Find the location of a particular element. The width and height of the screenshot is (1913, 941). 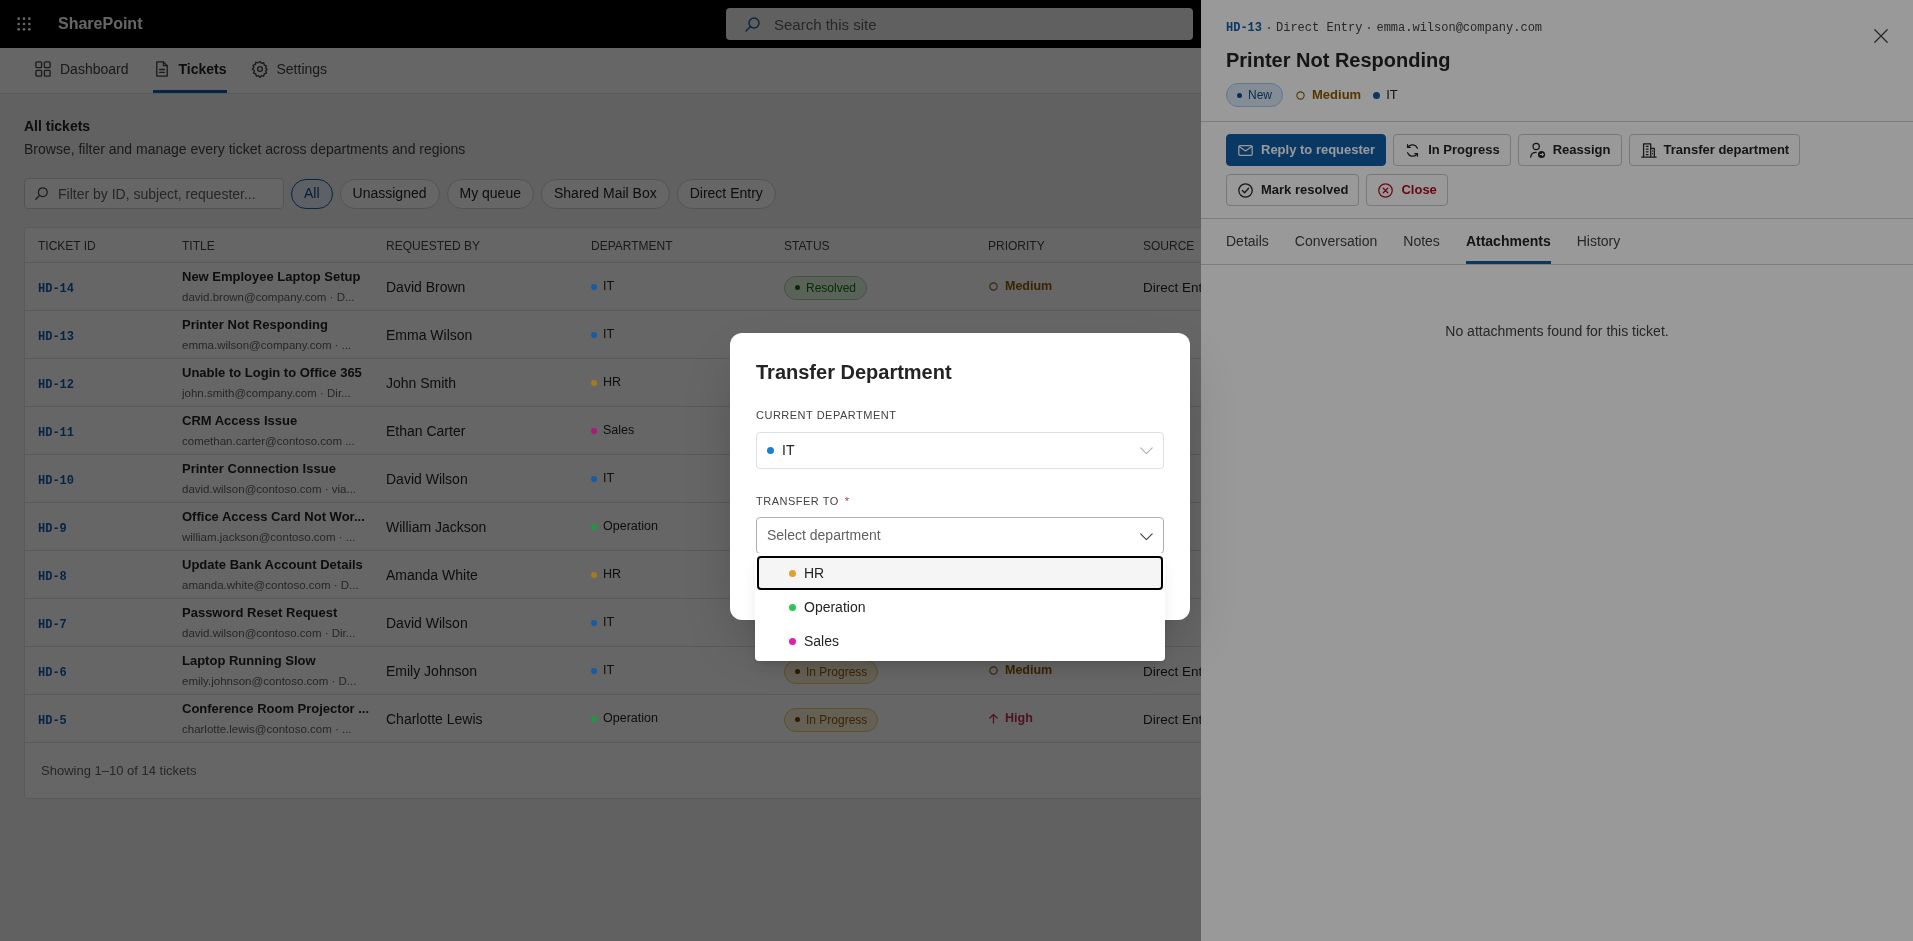

filter-chip: Direct Entry is located at coordinates (726, 193).